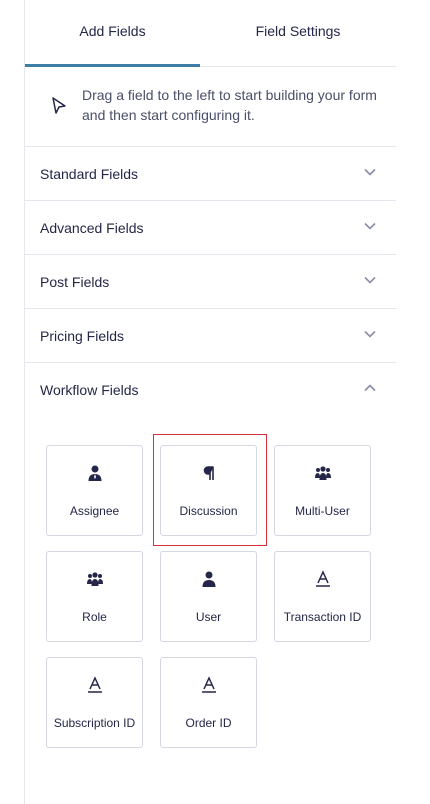 This screenshot has width=430, height=804. What do you see at coordinates (94, 702) in the screenshot?
I see `field-tile-subscription-id: Subscription ID` at bounding box center [94, 702].